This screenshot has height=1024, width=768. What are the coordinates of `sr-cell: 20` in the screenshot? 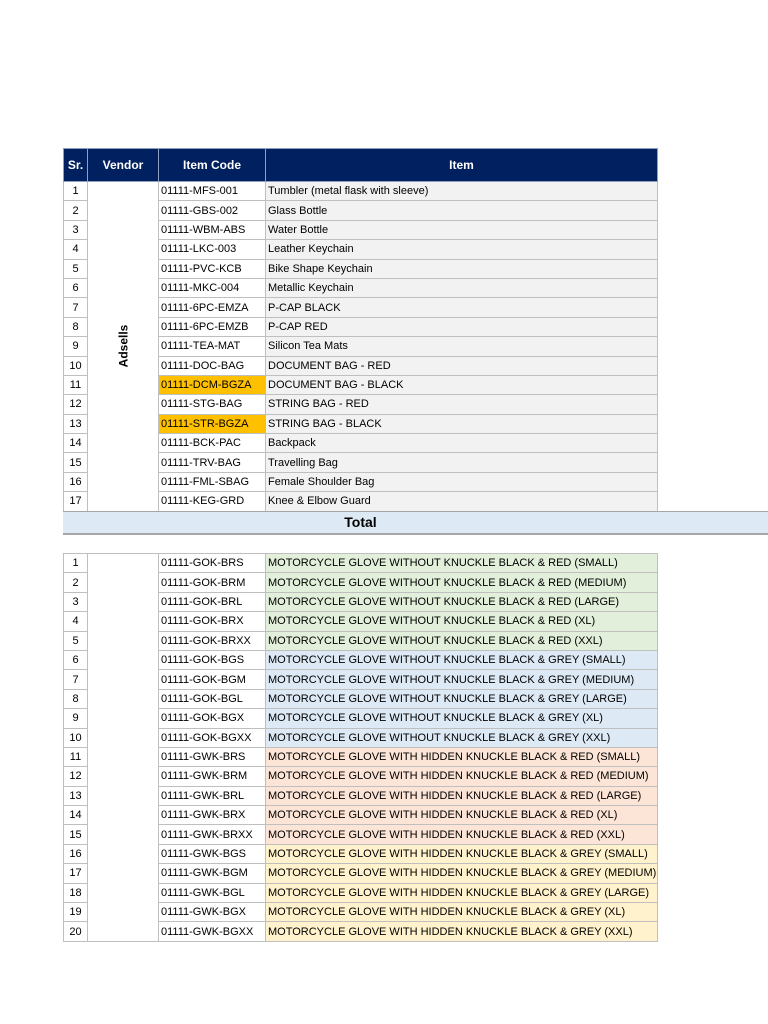 It's located at (75, 931).